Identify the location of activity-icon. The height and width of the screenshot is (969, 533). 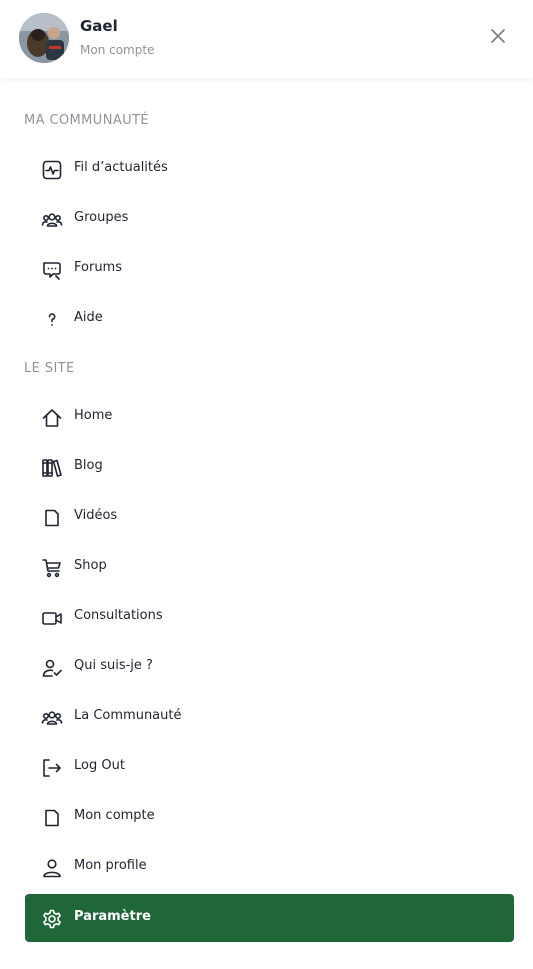
(52, 170).